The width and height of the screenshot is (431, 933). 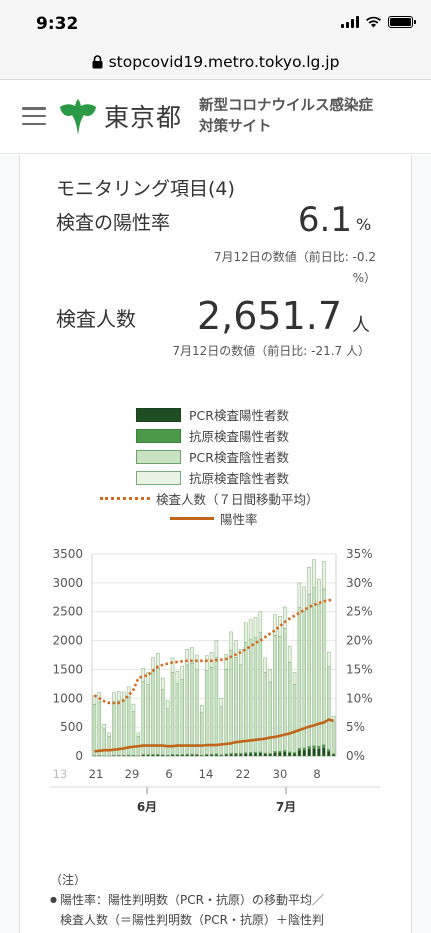 What do you see at coordinates (378, 22) in the screenshot?
I see `status-icons` at bounding box center [378, 22].